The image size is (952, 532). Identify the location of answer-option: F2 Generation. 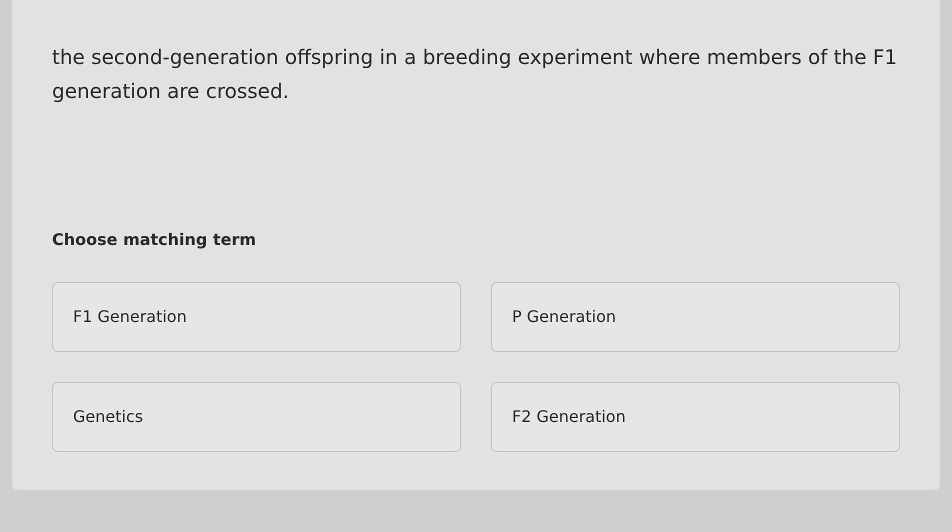
(695, 417).